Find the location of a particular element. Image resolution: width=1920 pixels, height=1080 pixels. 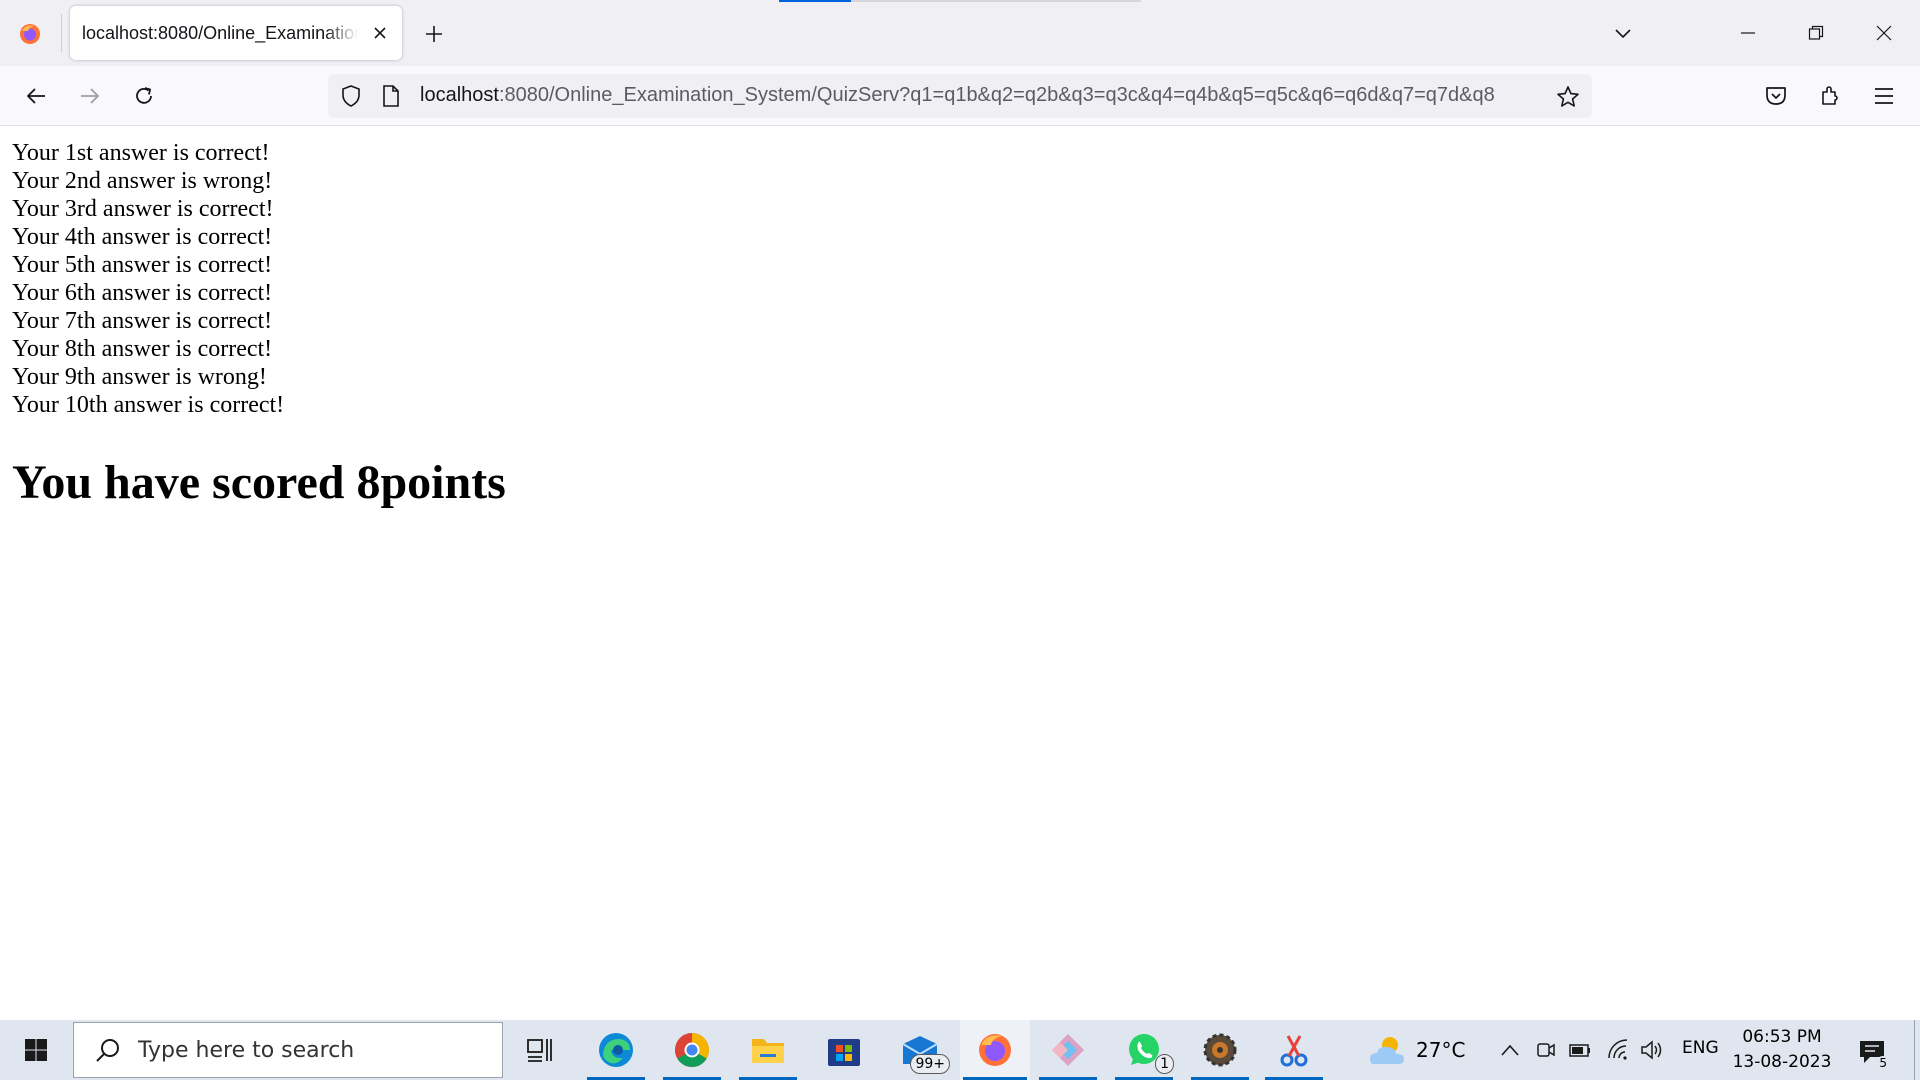

snipping-tool-icon is located at coordinates (1294, 1050).